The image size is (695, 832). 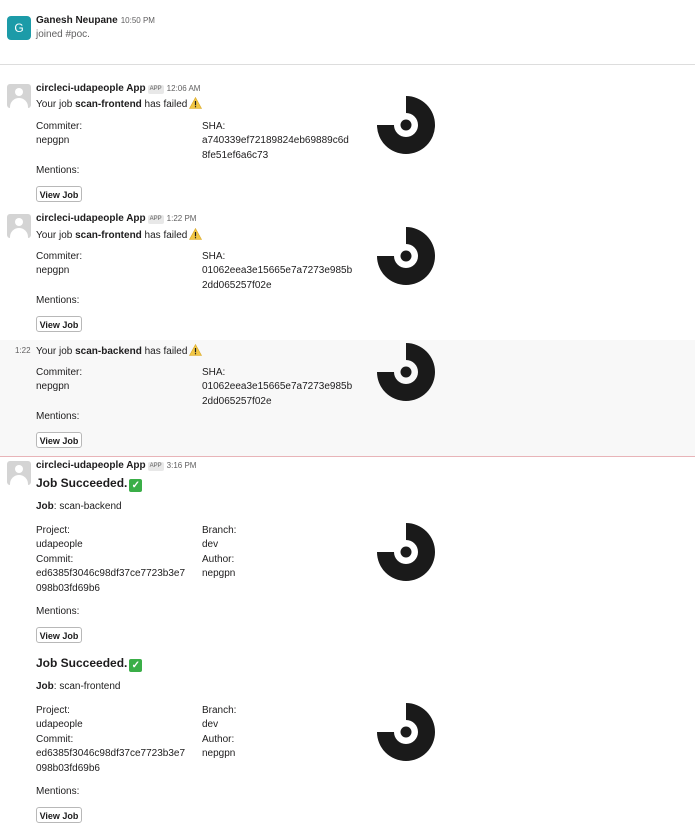 I want to click on author-name: Ganesh Neupane, so click(x=77, y=20).